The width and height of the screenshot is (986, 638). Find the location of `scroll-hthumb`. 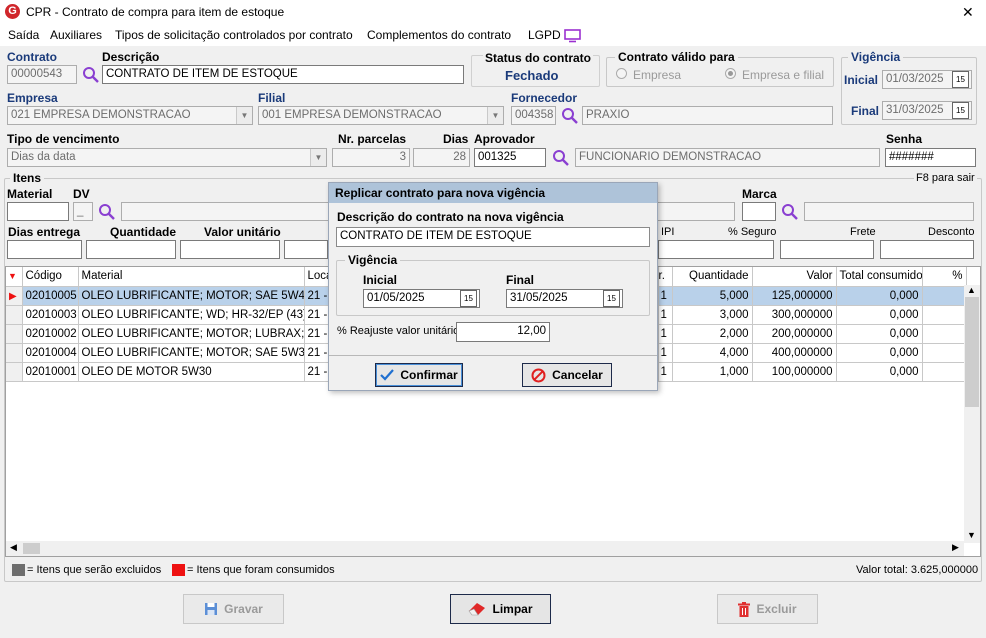

scroll-hthumb is located at coordinates (31, 548).